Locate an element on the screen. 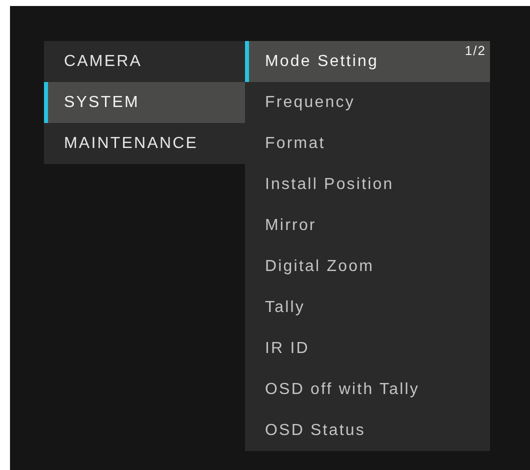 The image size is (530, 470). menu-item: Tally is located at coordinates (367, 307).